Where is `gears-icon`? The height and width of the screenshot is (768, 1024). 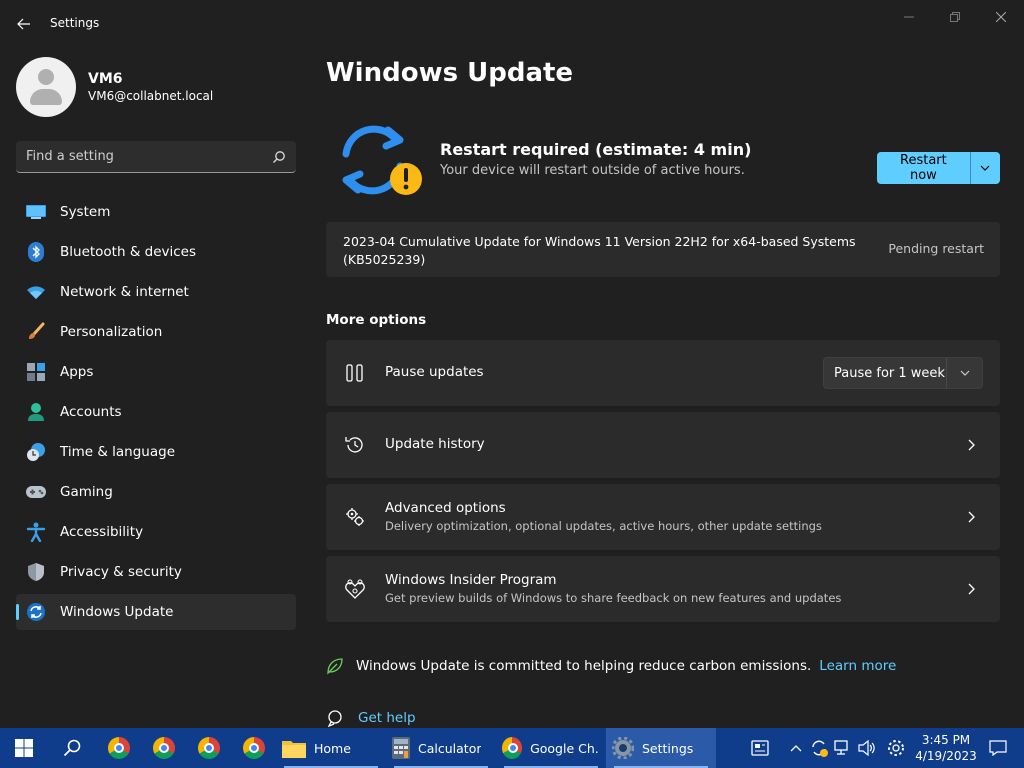 gears-icon is located at coordinates (355, 517).